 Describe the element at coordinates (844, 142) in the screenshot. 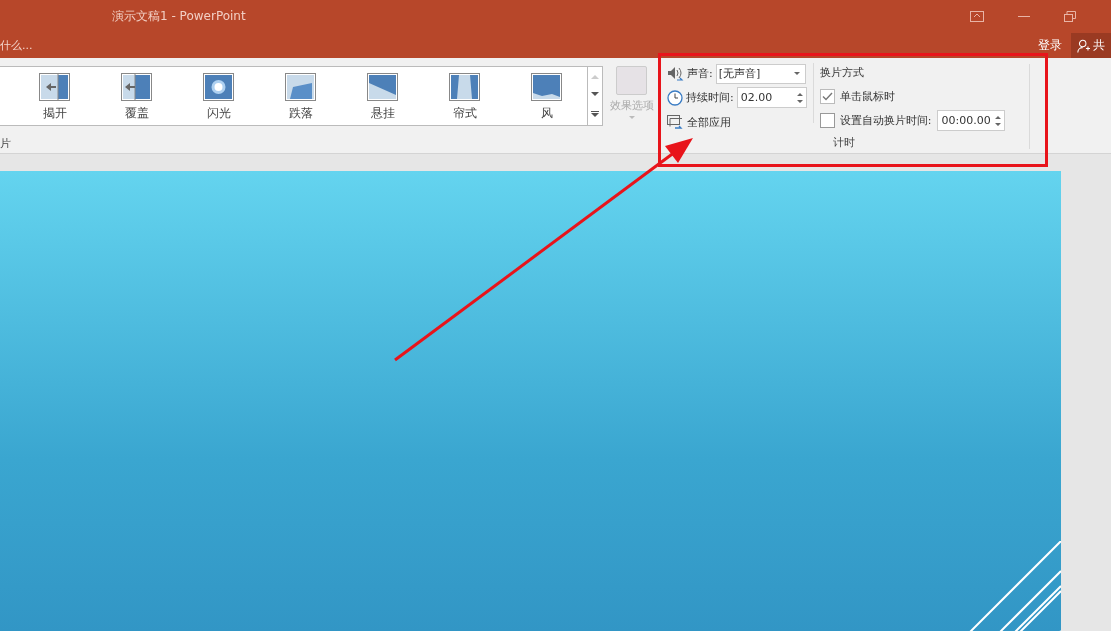

I see `group-label: 计时` at that location.